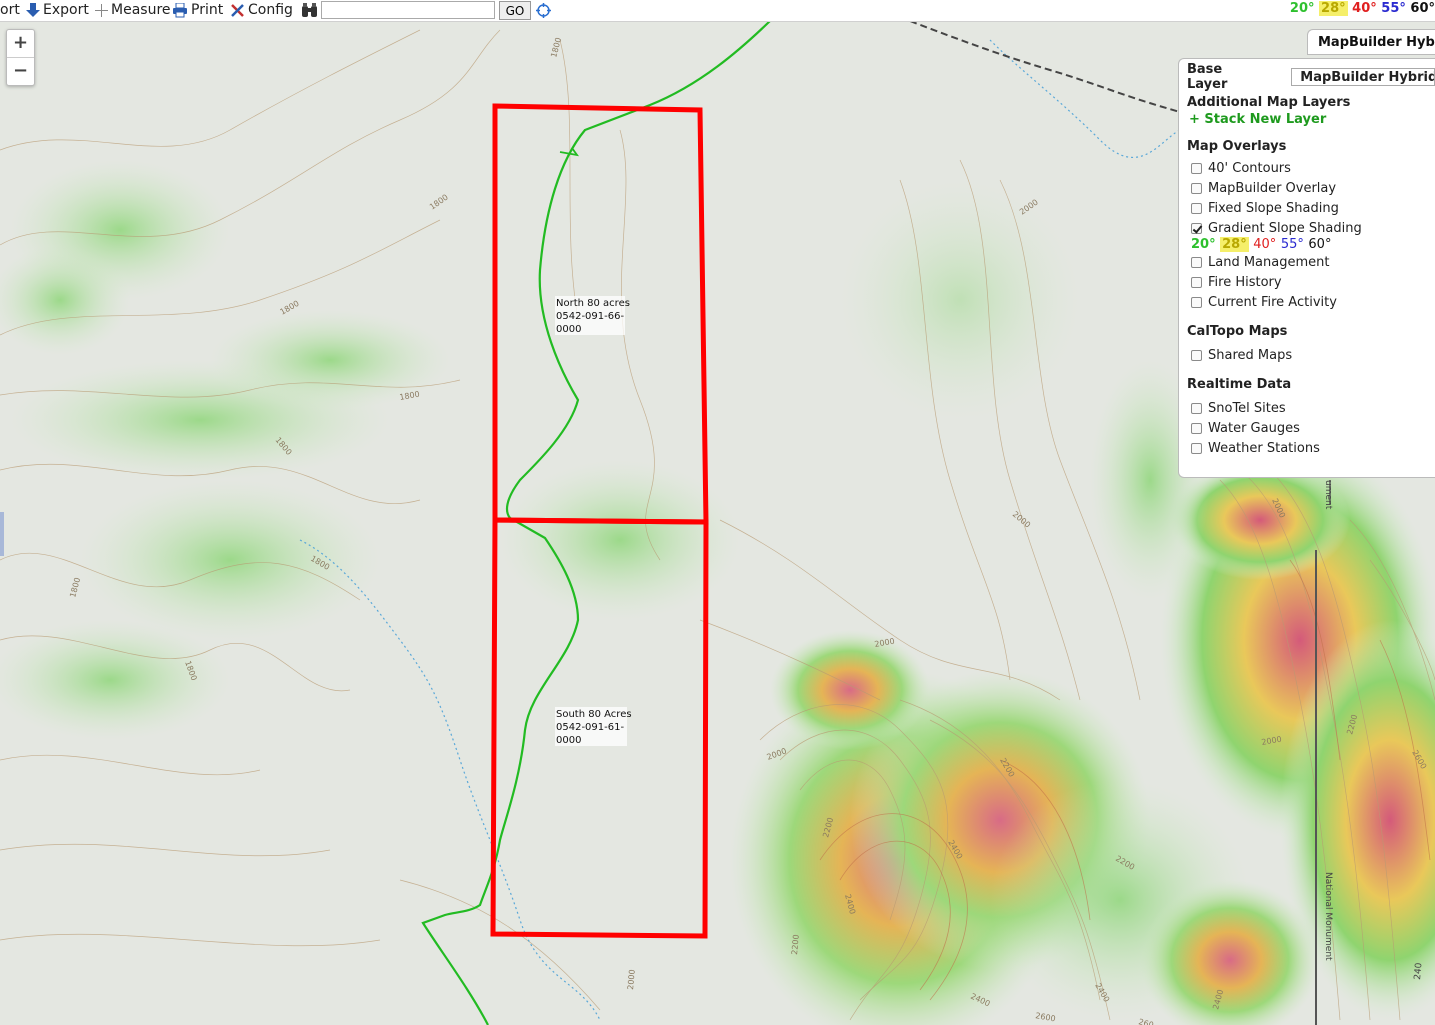 This screenshot has height=1025, width=1435. I want to click on legend-28: 28°, so click(1234, 244).